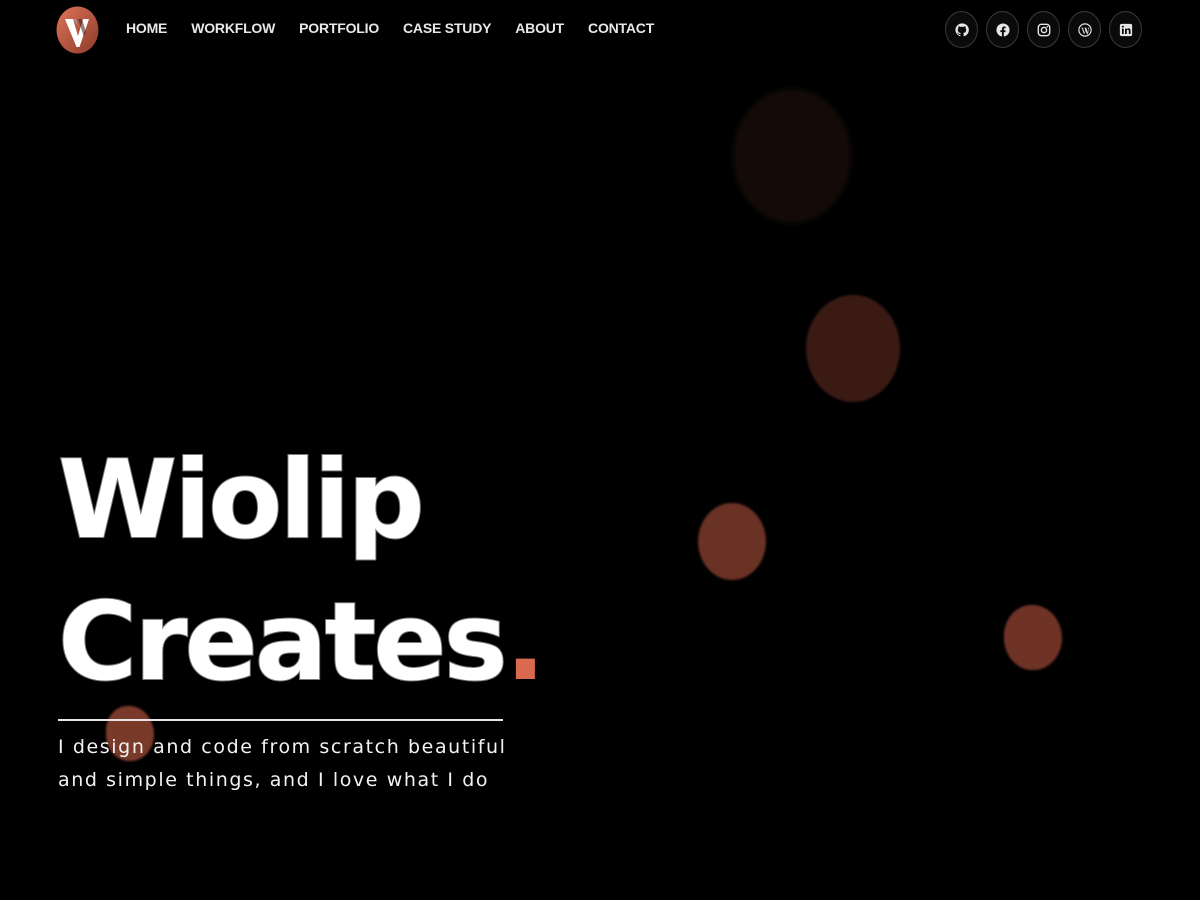 The width and height of the screenshot is (1200, 900). I want to click on nav-about: ABOUT, so click(539, 28).